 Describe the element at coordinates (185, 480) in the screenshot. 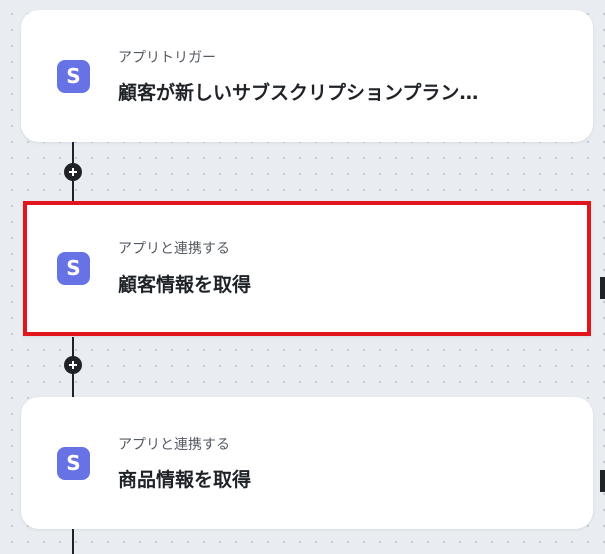

I see `node-title: 商品情報を取得` at that location.